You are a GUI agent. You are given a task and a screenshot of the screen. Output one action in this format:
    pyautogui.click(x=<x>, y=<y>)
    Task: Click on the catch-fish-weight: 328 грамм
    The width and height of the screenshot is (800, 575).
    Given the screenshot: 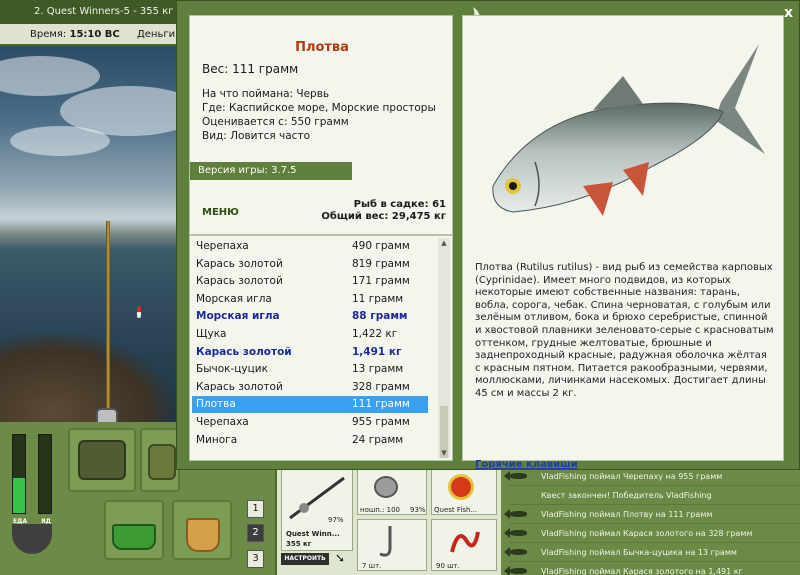 What is the action you would take?
    pyautogui.click(x=381, y=386)
    